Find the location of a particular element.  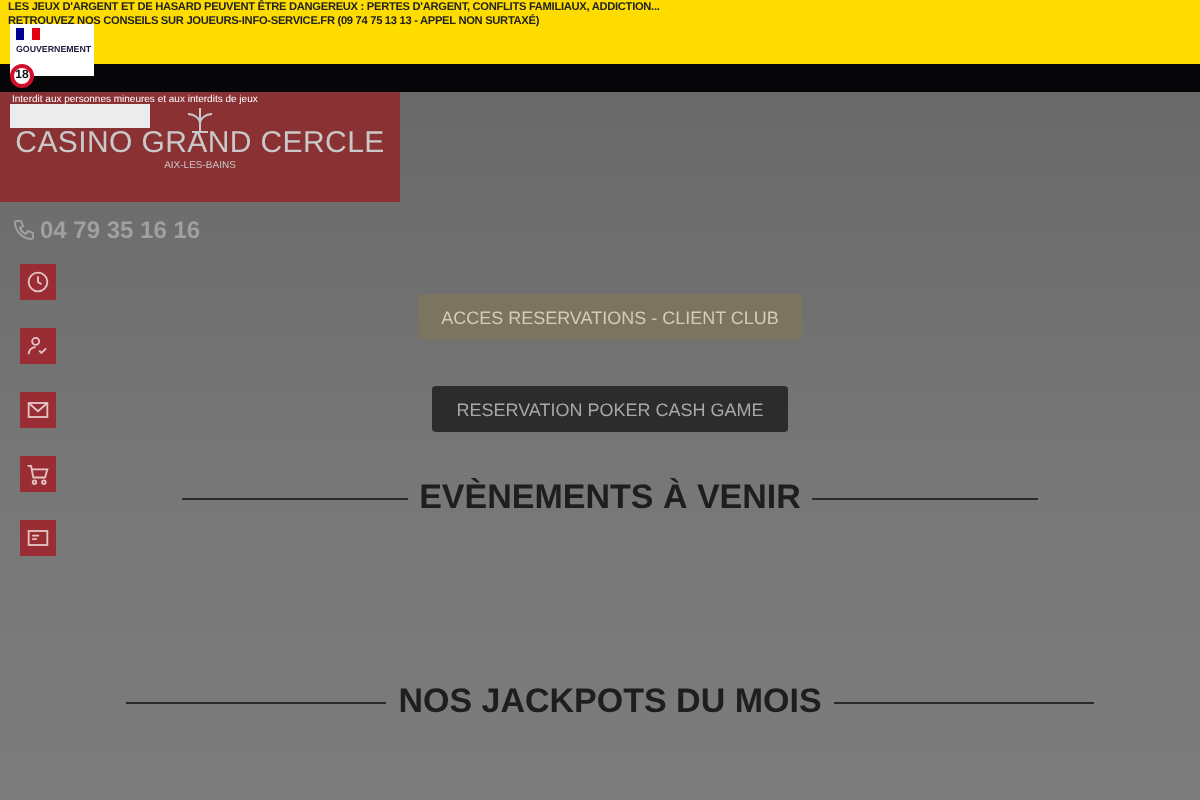

cart-icon is located at coordinates (38, 474).